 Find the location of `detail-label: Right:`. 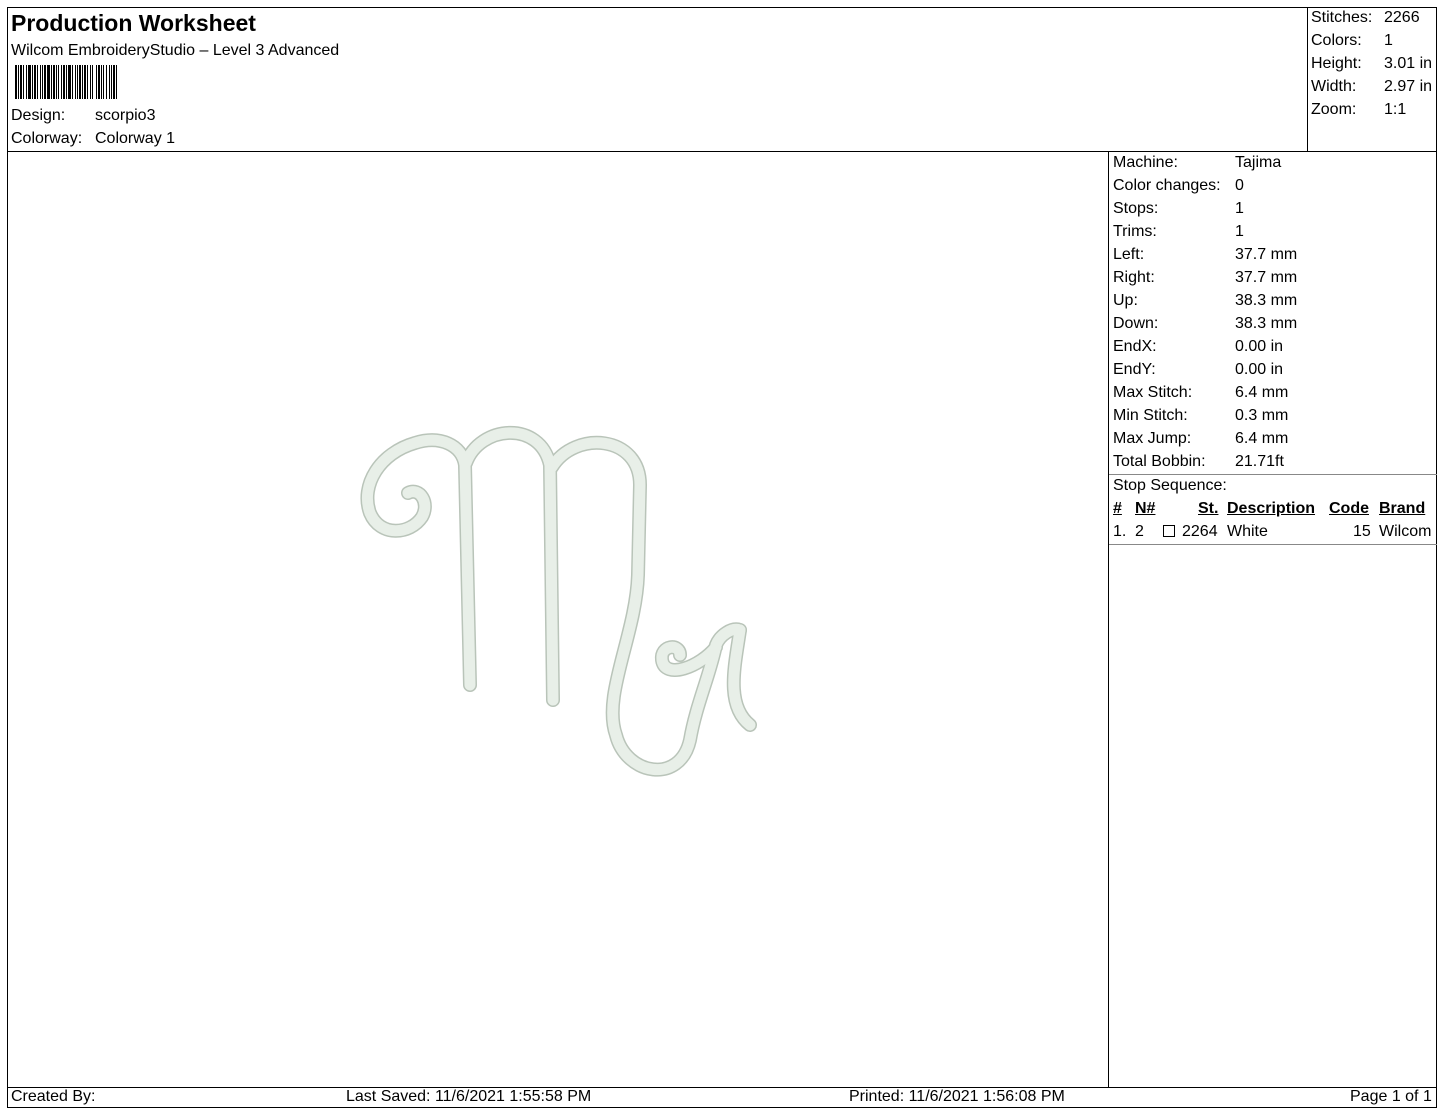

detail-label: Right: is located at coordinates (1134, 277).